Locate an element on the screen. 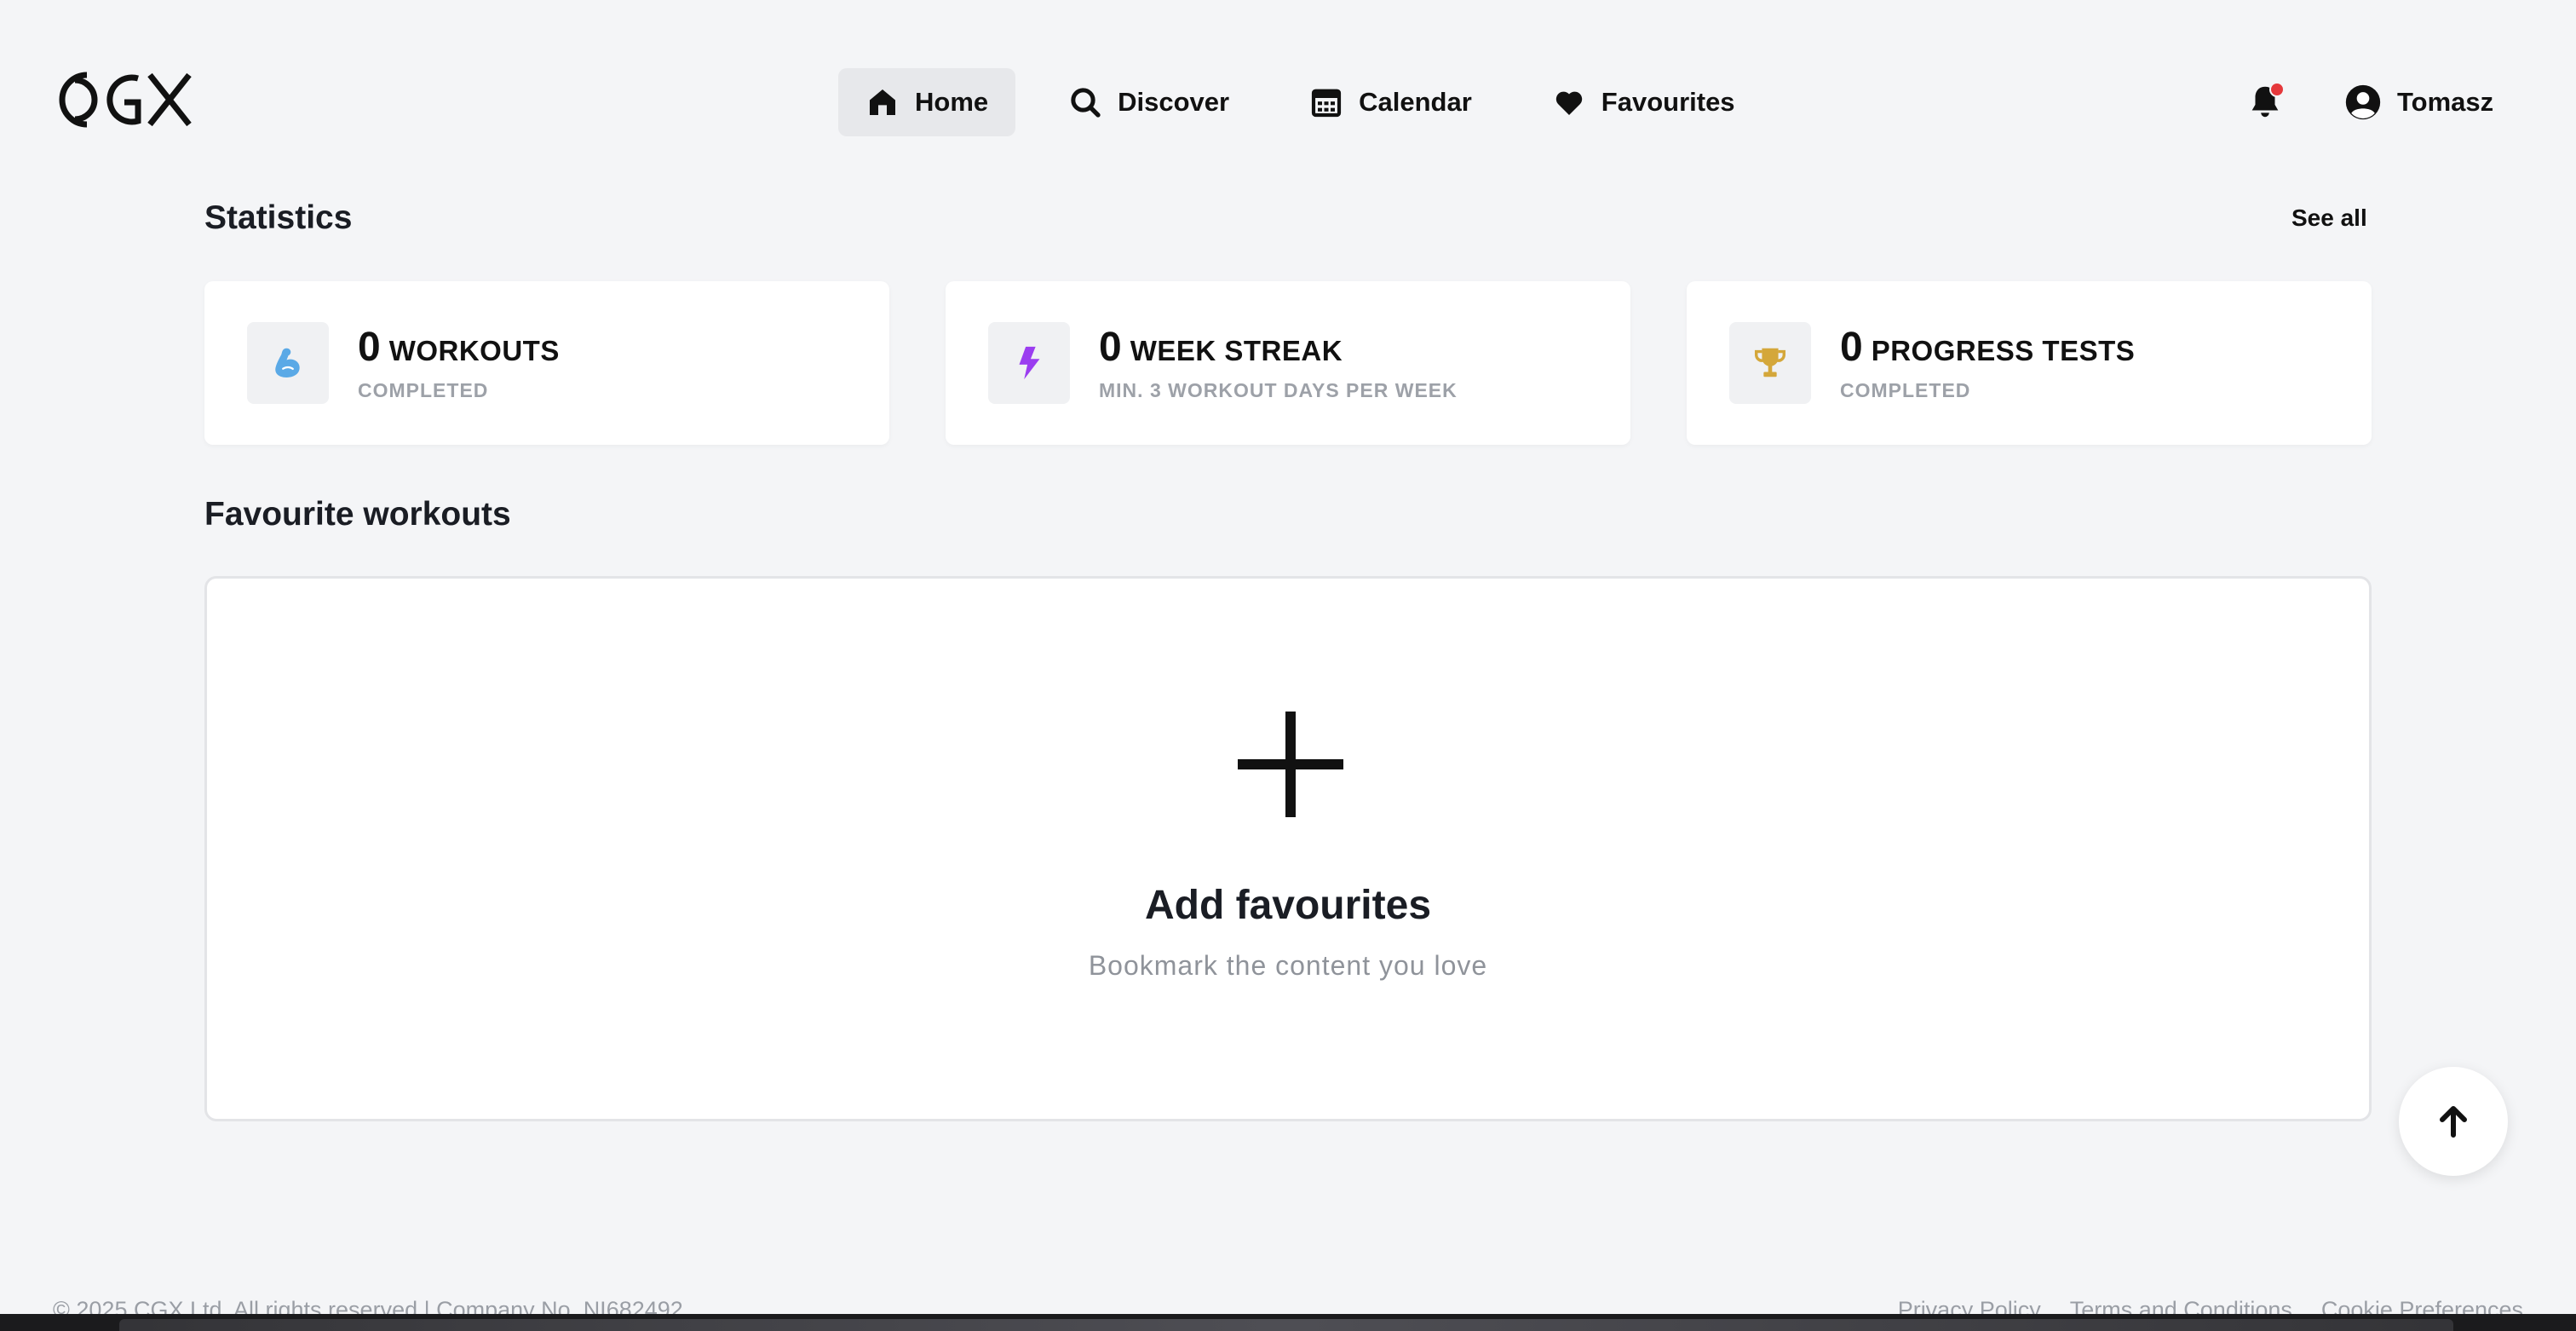 This screenshot has height=1331, width=2576. nav-calendar-label: Calendar is located at coordinates (1416, 102).